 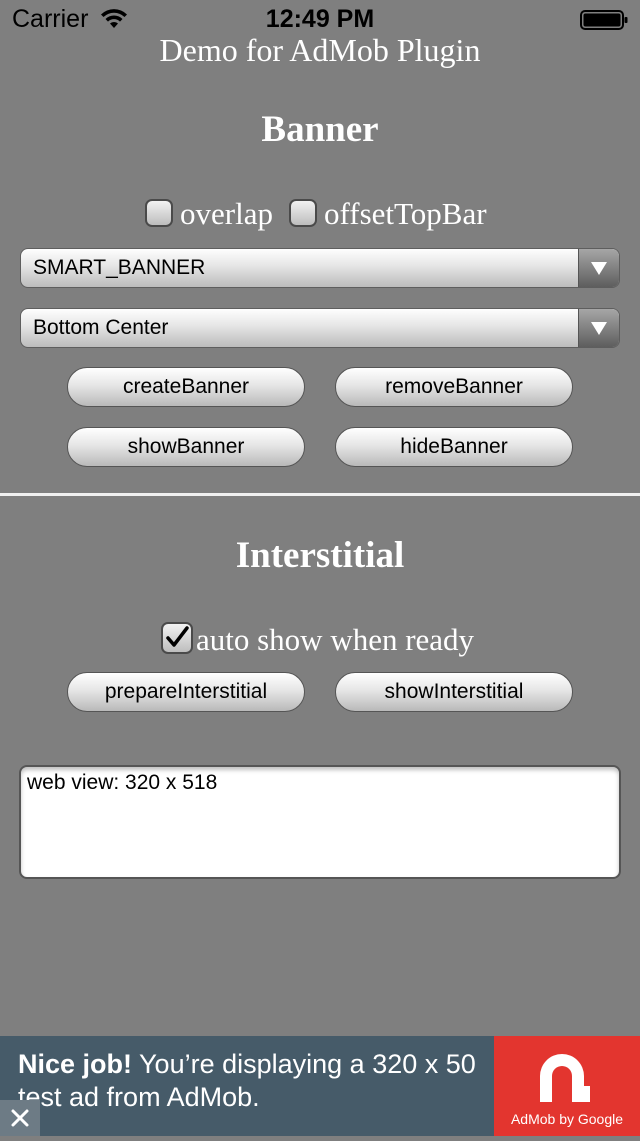 I want to click on web-view-info: web view: 320 x 518, so click(x=122, y=782).